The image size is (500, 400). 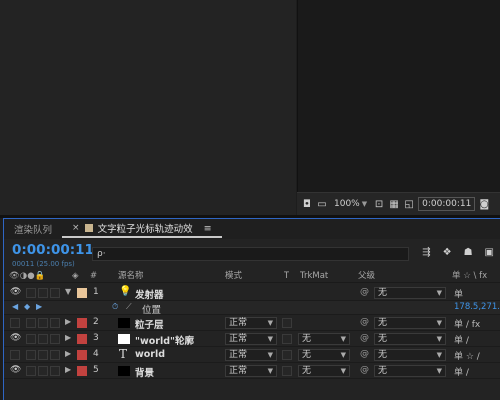 I want to click on layer-columns-header: 👁◑●🔒 ◈ # 源名称 模式 T TrkMat 父级 单 ☆ \ fx, so click(x=252, y=276).